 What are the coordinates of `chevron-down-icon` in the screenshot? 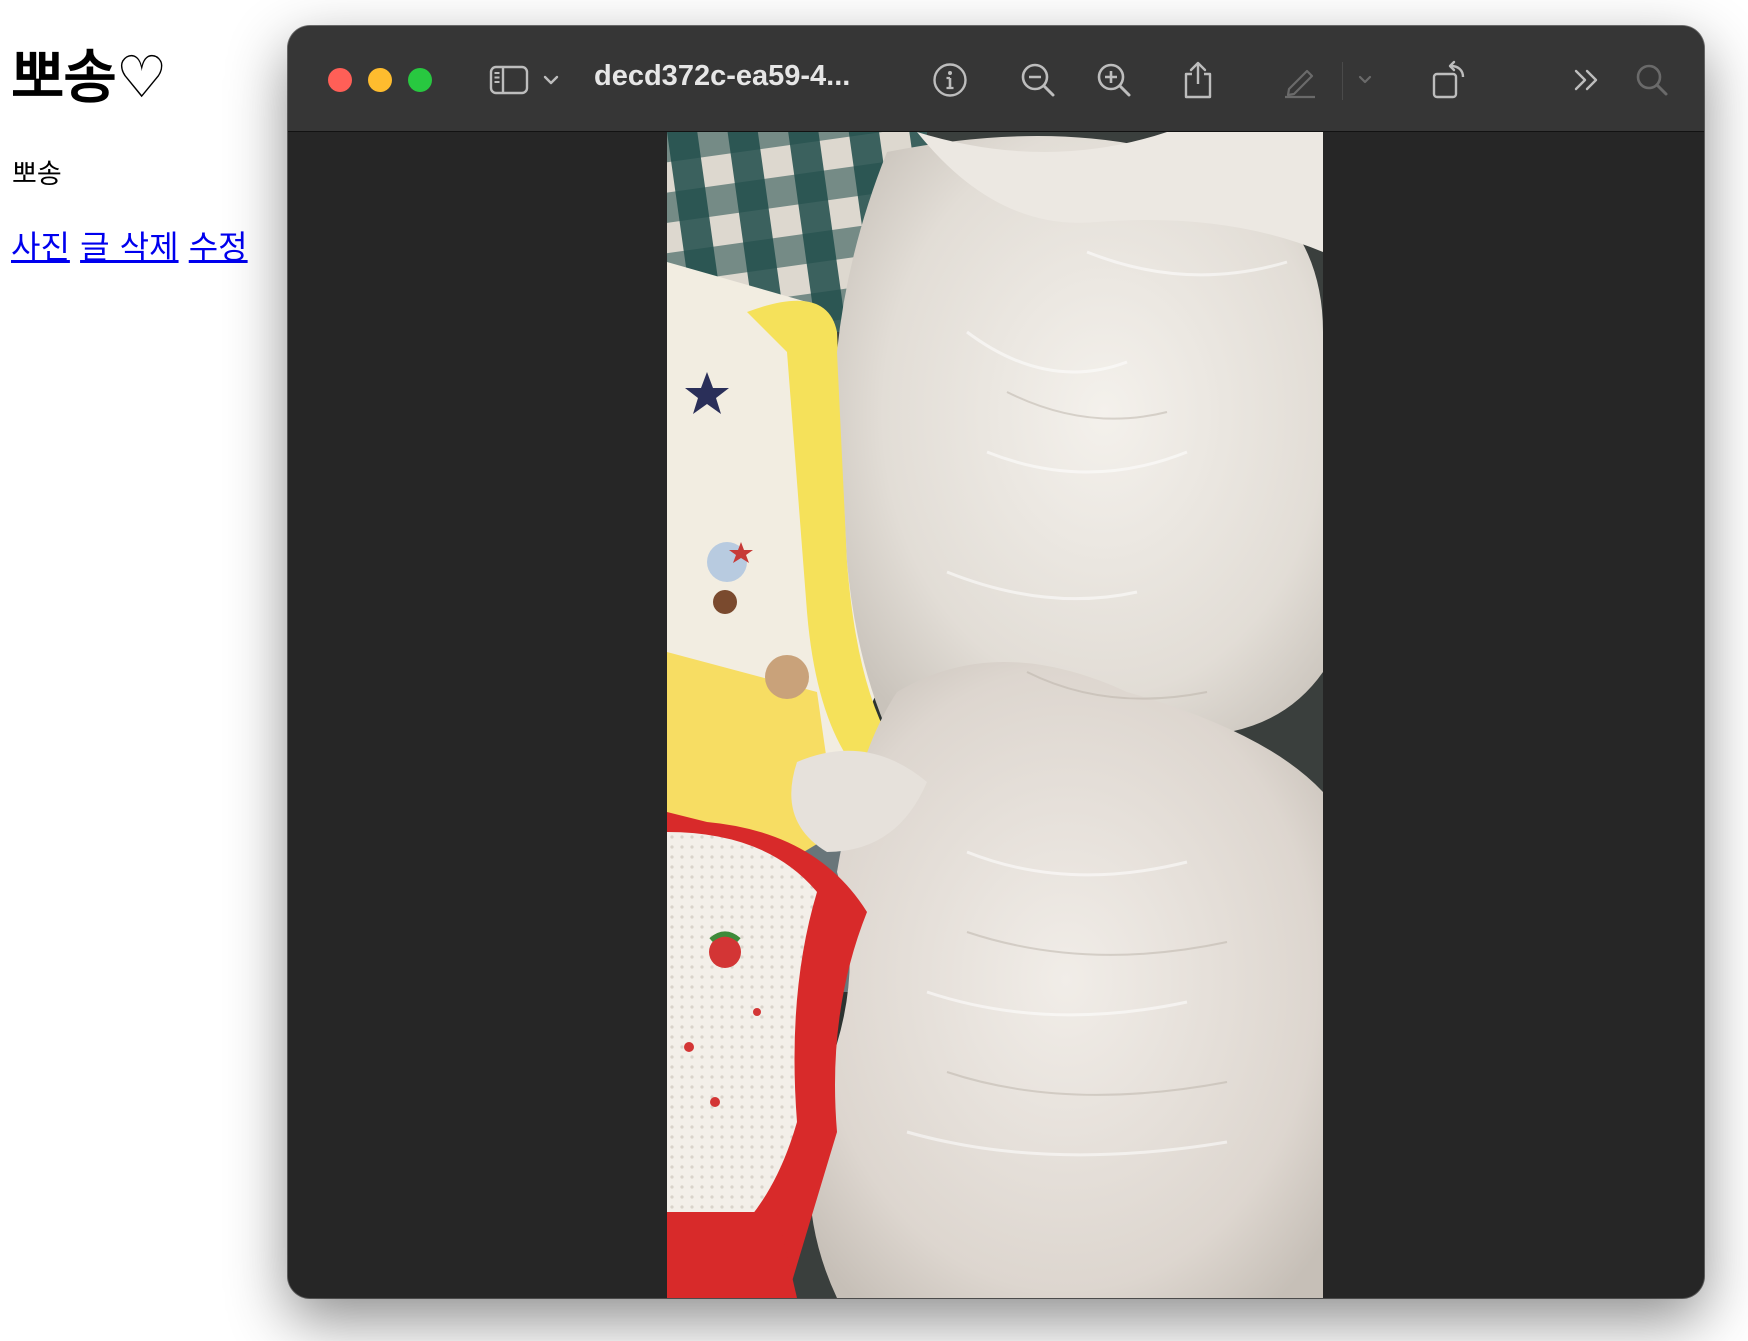 It's located at (551, 80).